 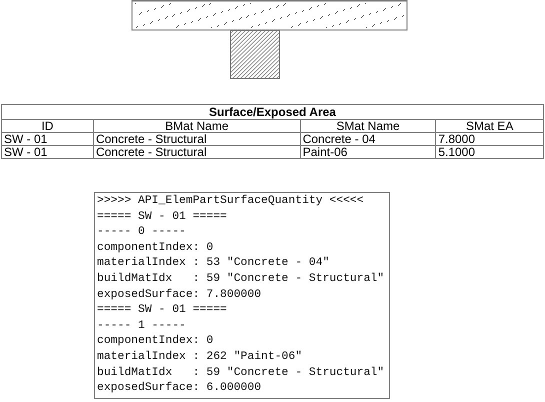 What do you see at coordinates (490, 139) in the screenshot?
I see `table-cell: 7.8000` at bounding box center [490, 139].